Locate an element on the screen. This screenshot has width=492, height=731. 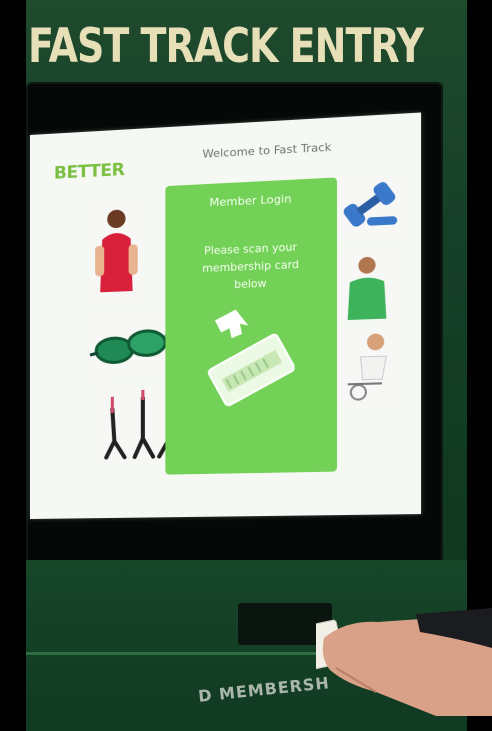
photo-man-green-shirt is located at coordinates (367, 285).